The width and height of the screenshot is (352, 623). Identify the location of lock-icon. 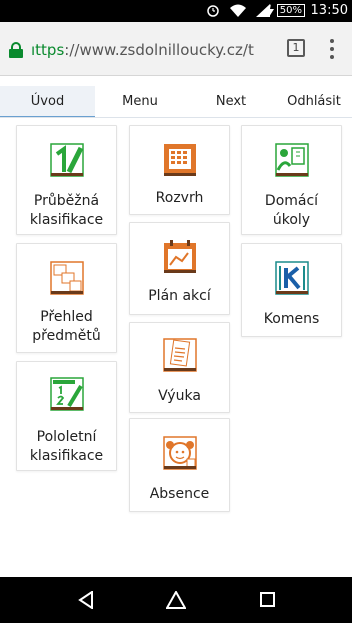
(16, 50).